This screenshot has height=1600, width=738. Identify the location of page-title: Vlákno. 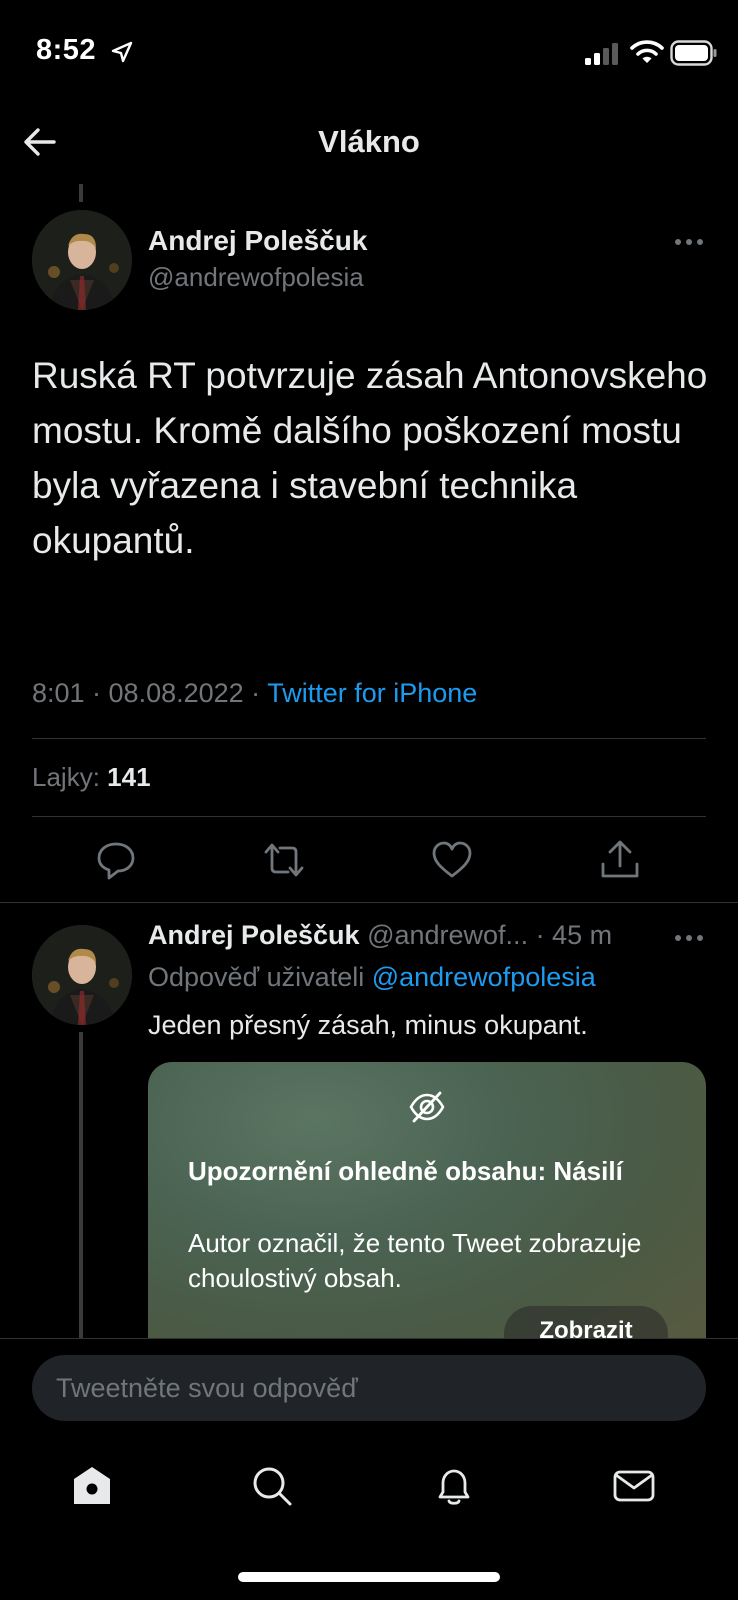
(369, 141).